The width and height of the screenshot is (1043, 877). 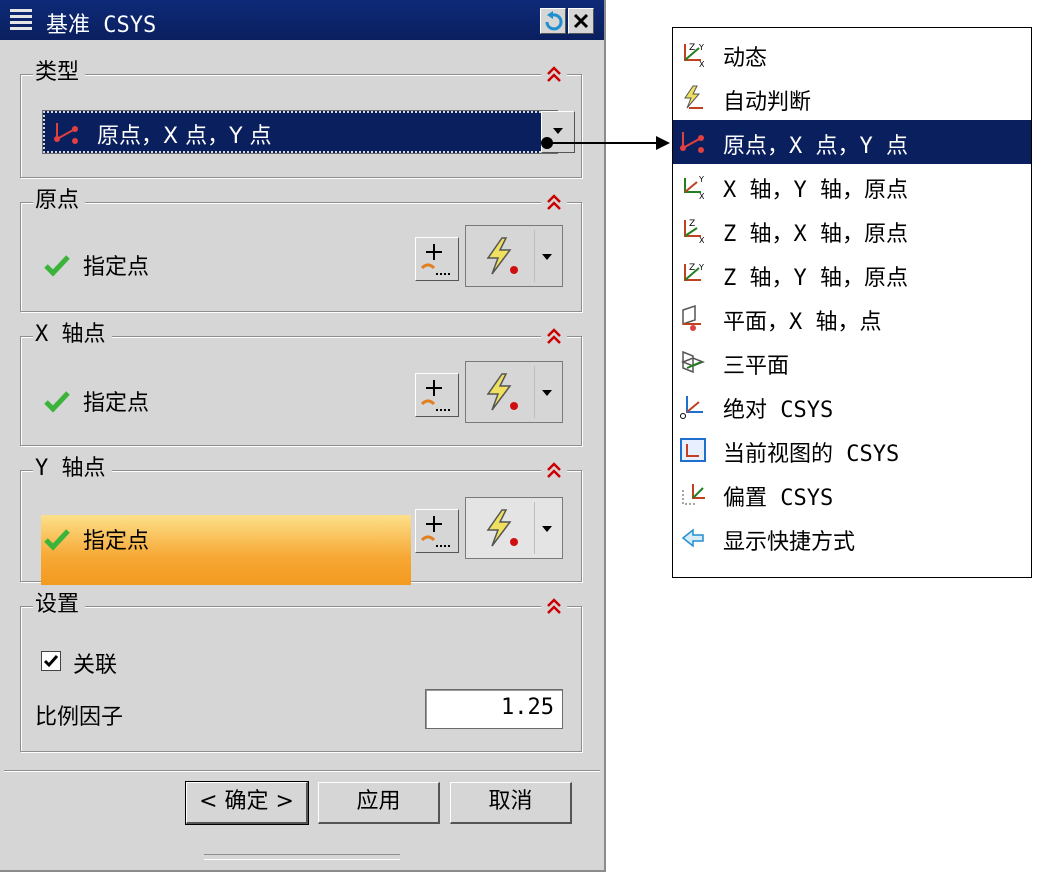 I want to click on type-option-label: 当前视图的 CSYS, so click(x=811, y=454).